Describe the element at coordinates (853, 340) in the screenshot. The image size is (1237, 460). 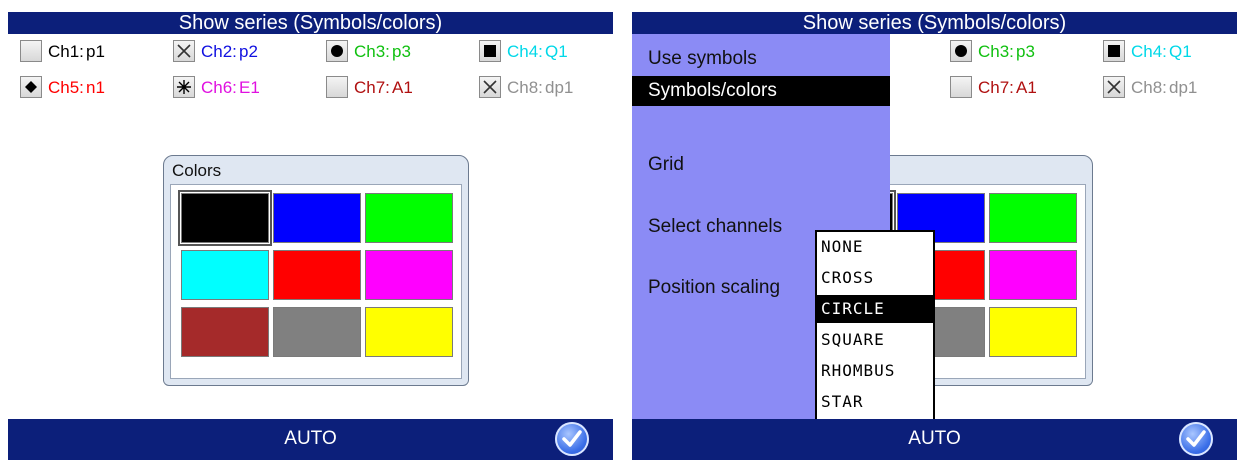
I see `symbol-option-square: SQUARE` at that location.